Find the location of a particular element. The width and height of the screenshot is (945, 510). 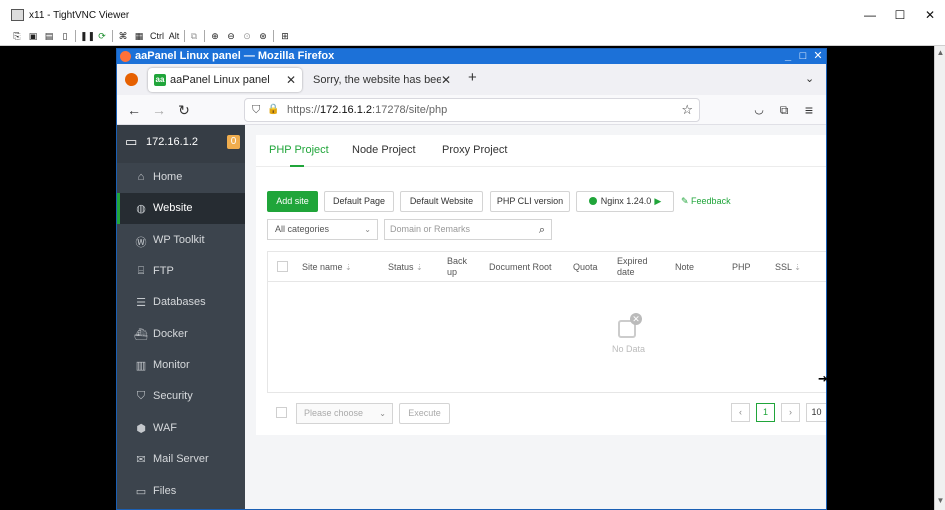

reload-icon: ↻ is located at coordinates (184, 110).